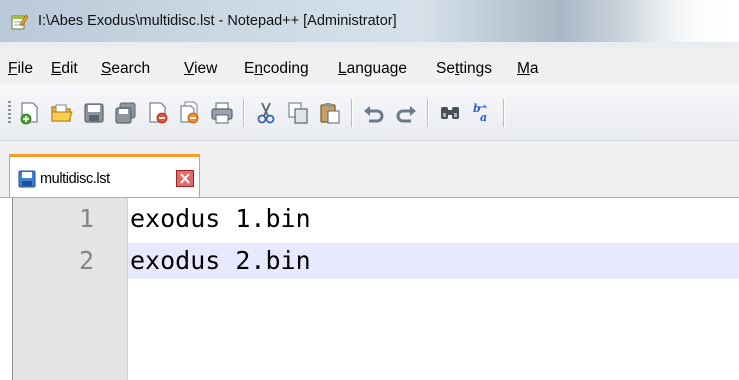  What do you see at coordinates (86, 260) in the screenshot?
I see `line-number: 2` at bounding box center [86, 260].